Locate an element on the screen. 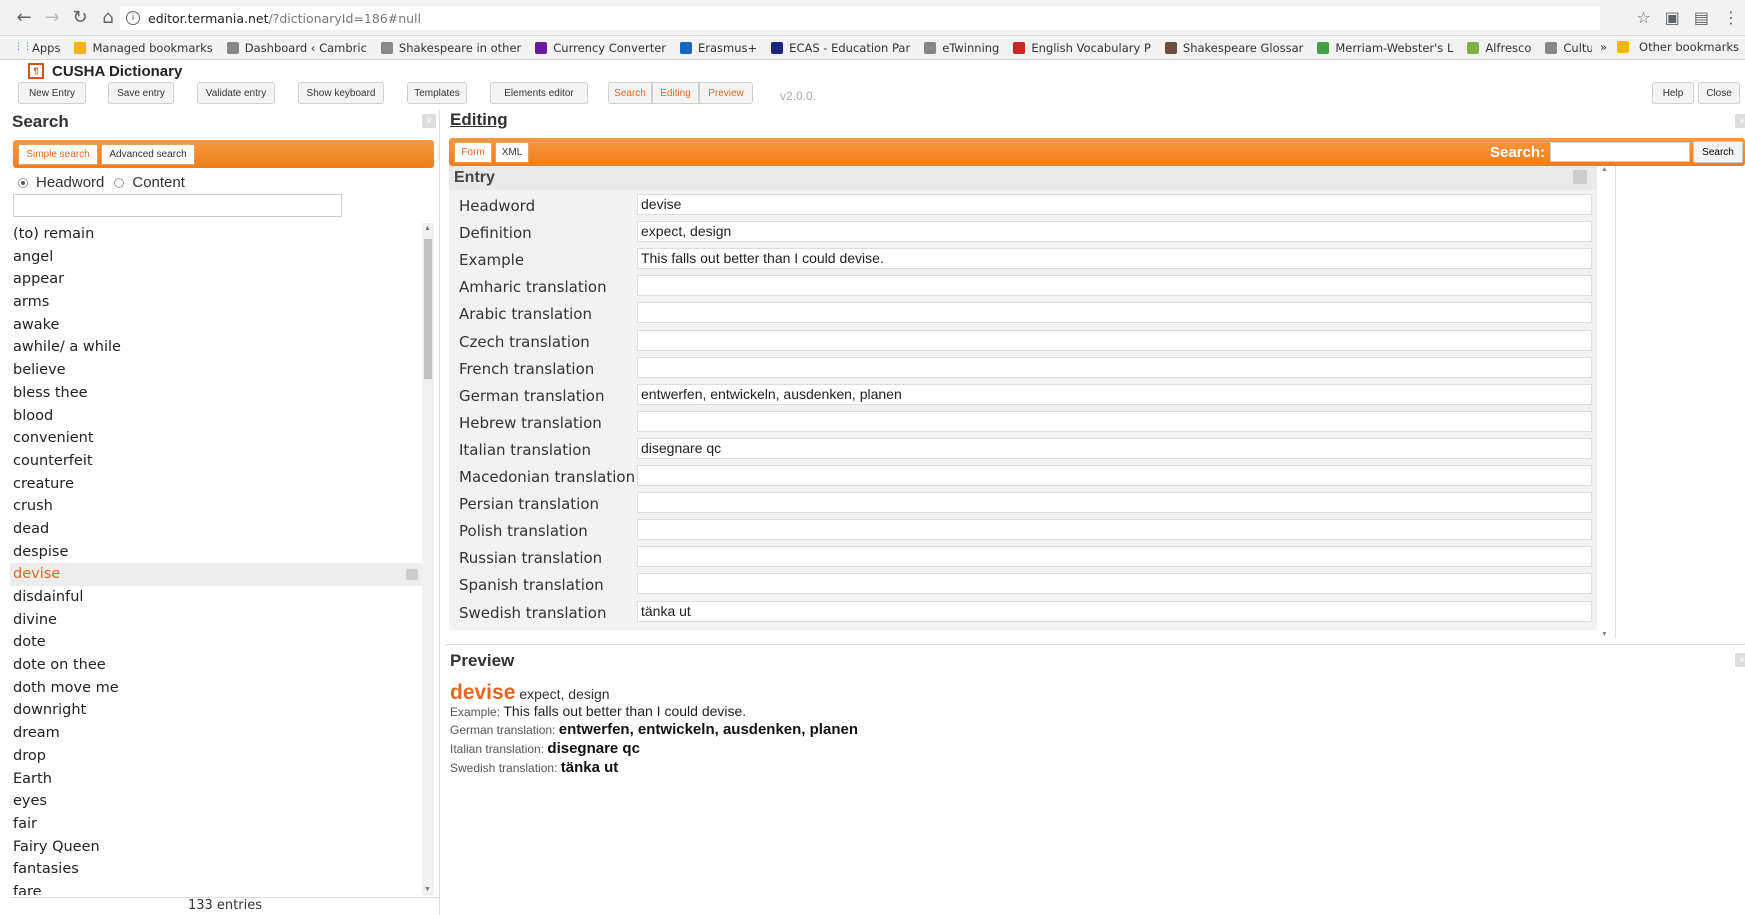 This screenshot has height=915, width=1745. list-item: dote on thee is located at coordinates (220, 665).